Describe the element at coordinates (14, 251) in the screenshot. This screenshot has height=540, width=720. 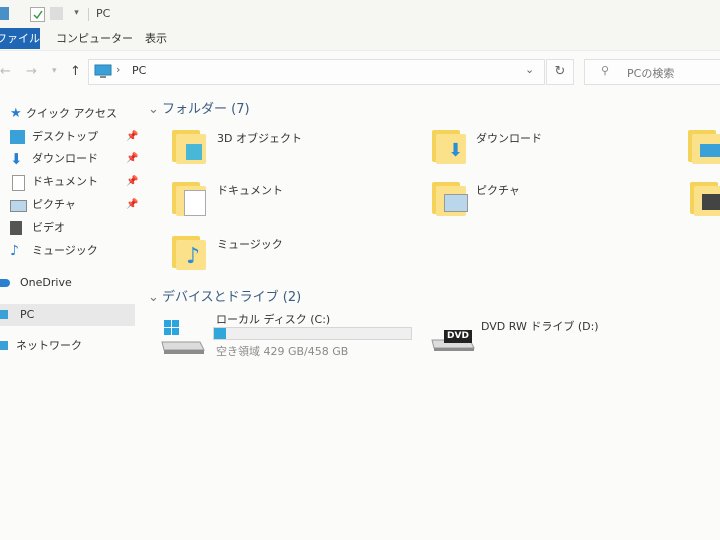
I see `music-icon: ♪` at that location.